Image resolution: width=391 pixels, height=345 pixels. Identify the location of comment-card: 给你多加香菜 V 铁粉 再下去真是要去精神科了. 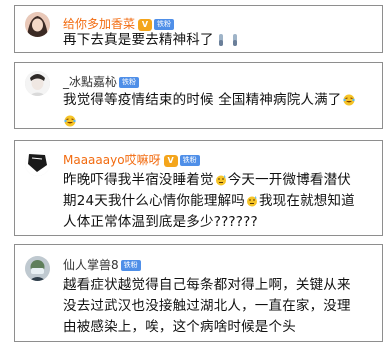
(198, 29).